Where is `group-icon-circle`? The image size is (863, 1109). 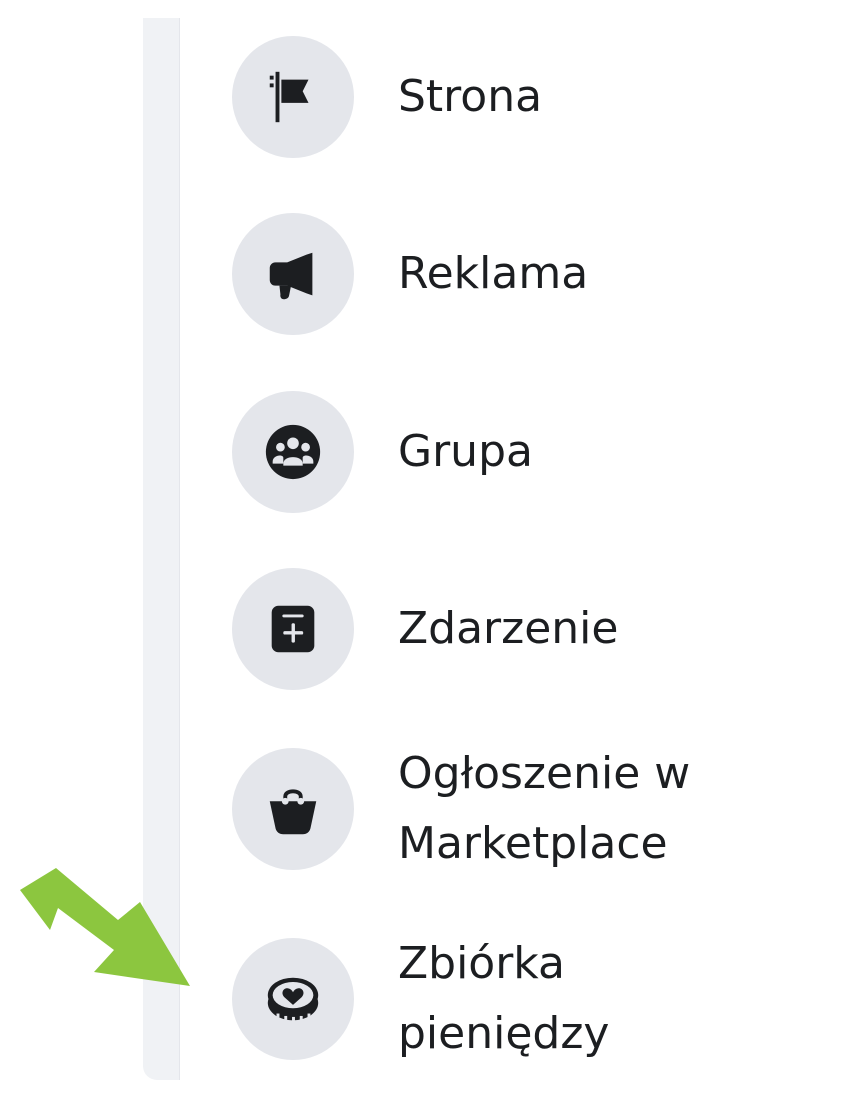 group-icon-circle is located at coordinates (293, 452).